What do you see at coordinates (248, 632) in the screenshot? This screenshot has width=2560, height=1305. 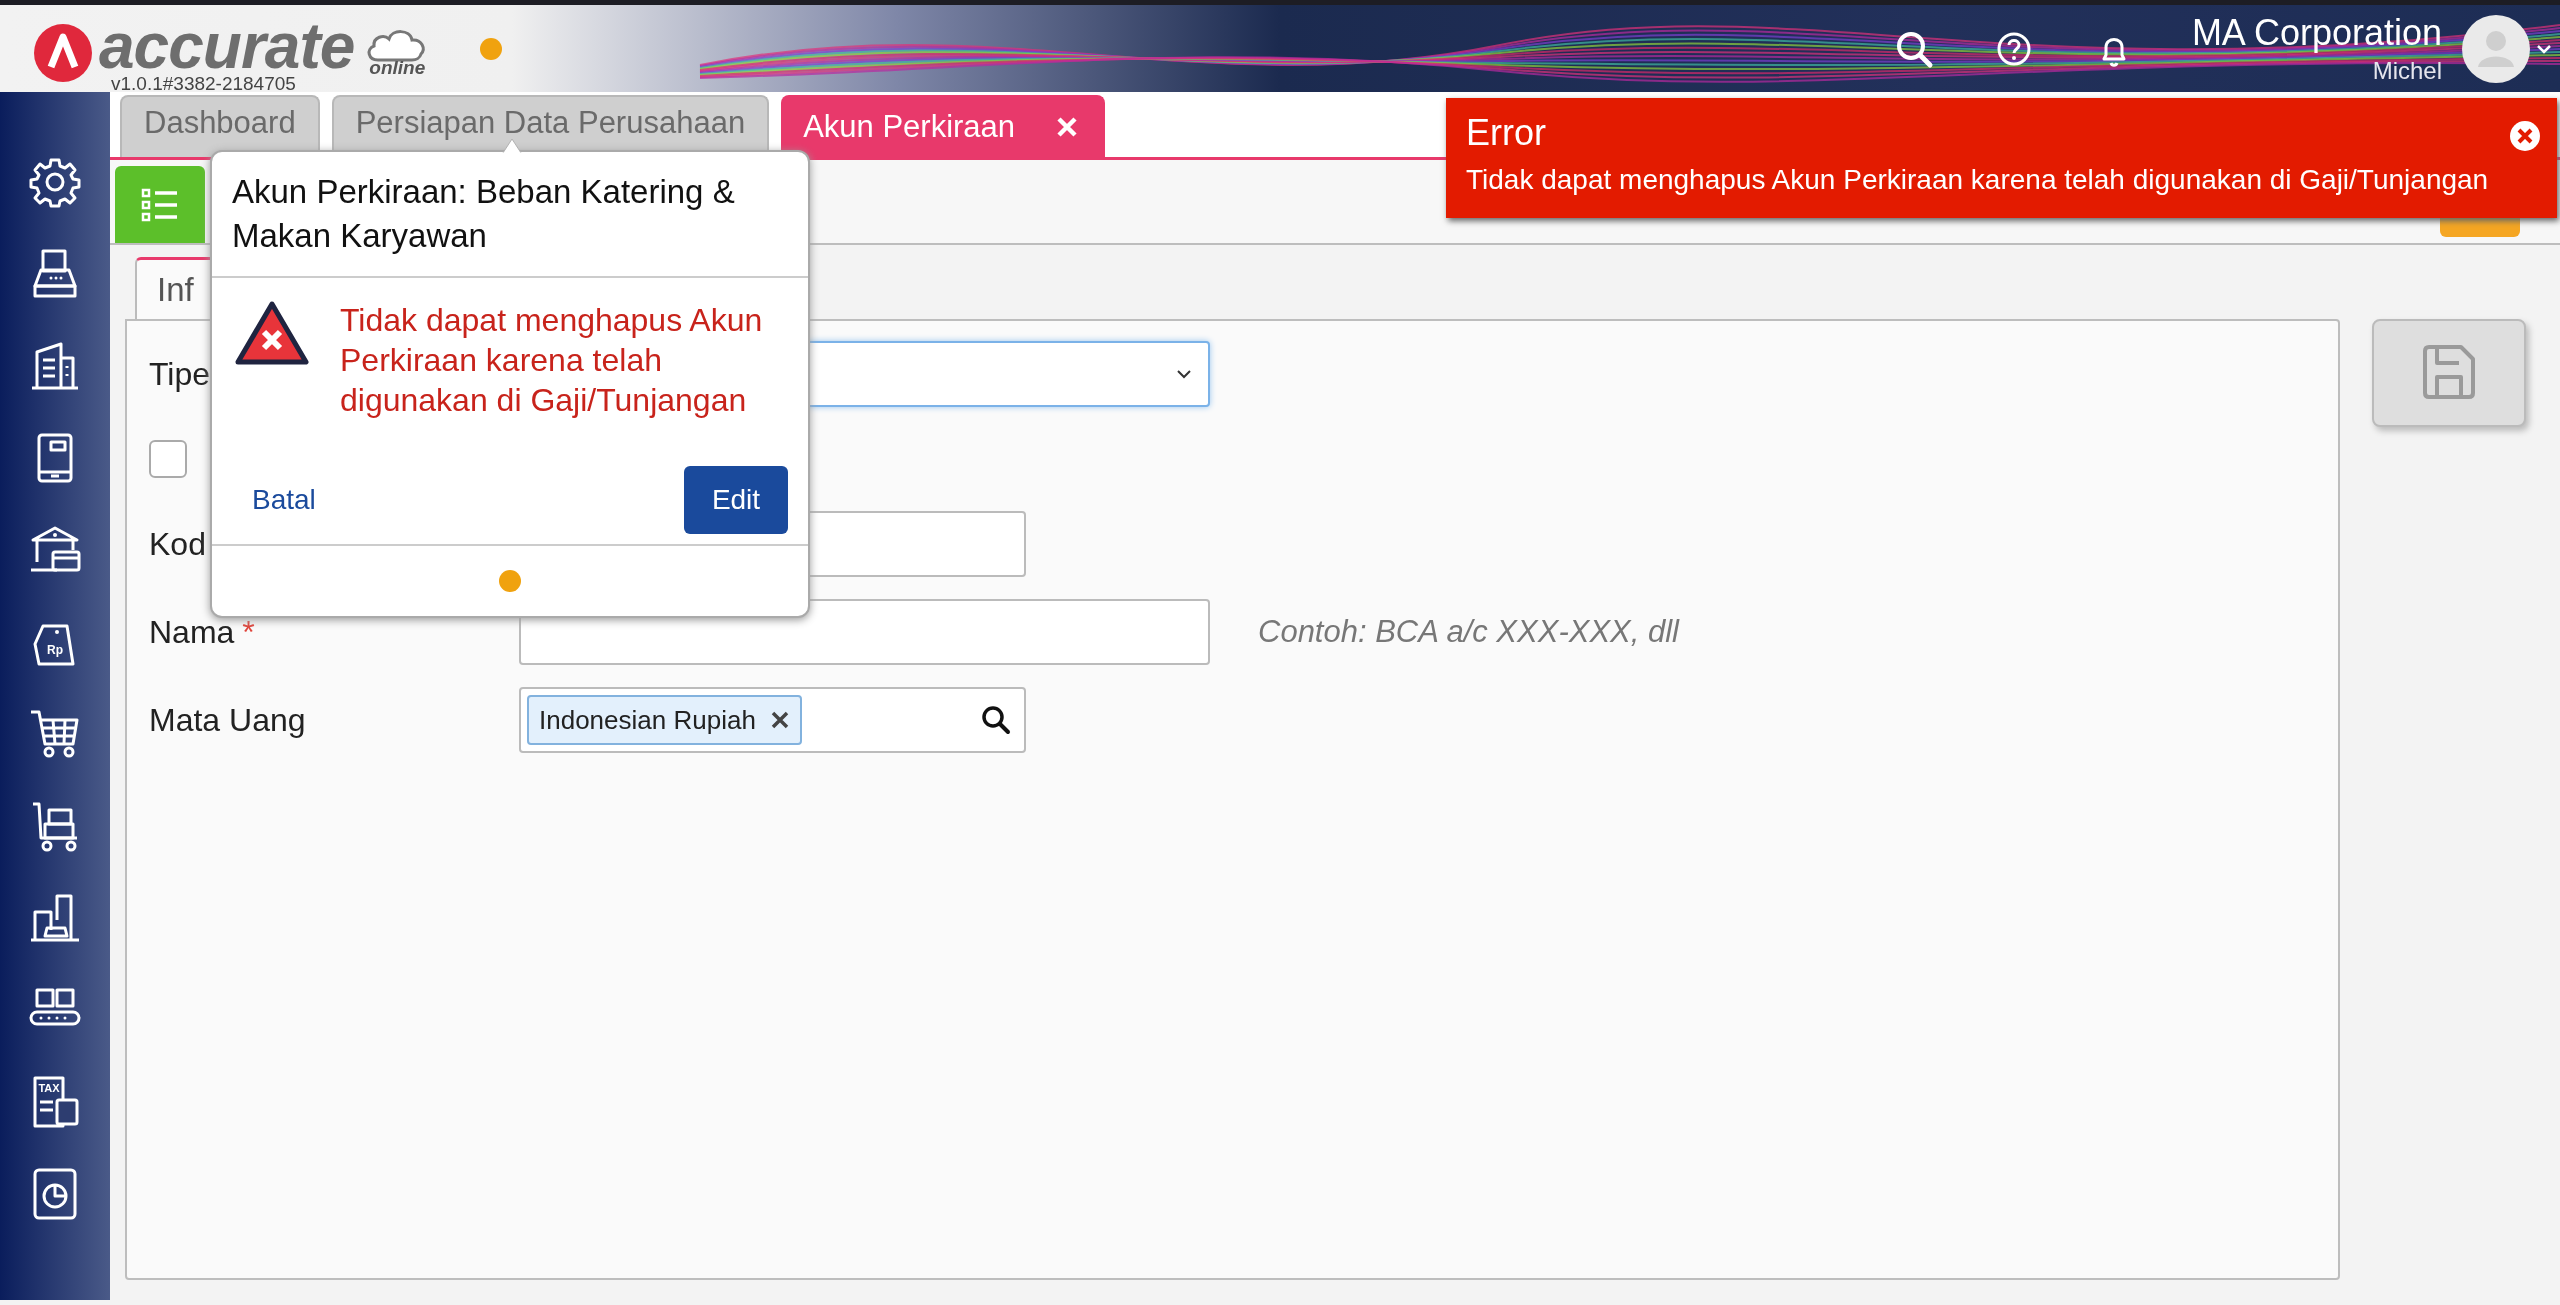 I see `required-mark: *` at bounding box center [248, 632].